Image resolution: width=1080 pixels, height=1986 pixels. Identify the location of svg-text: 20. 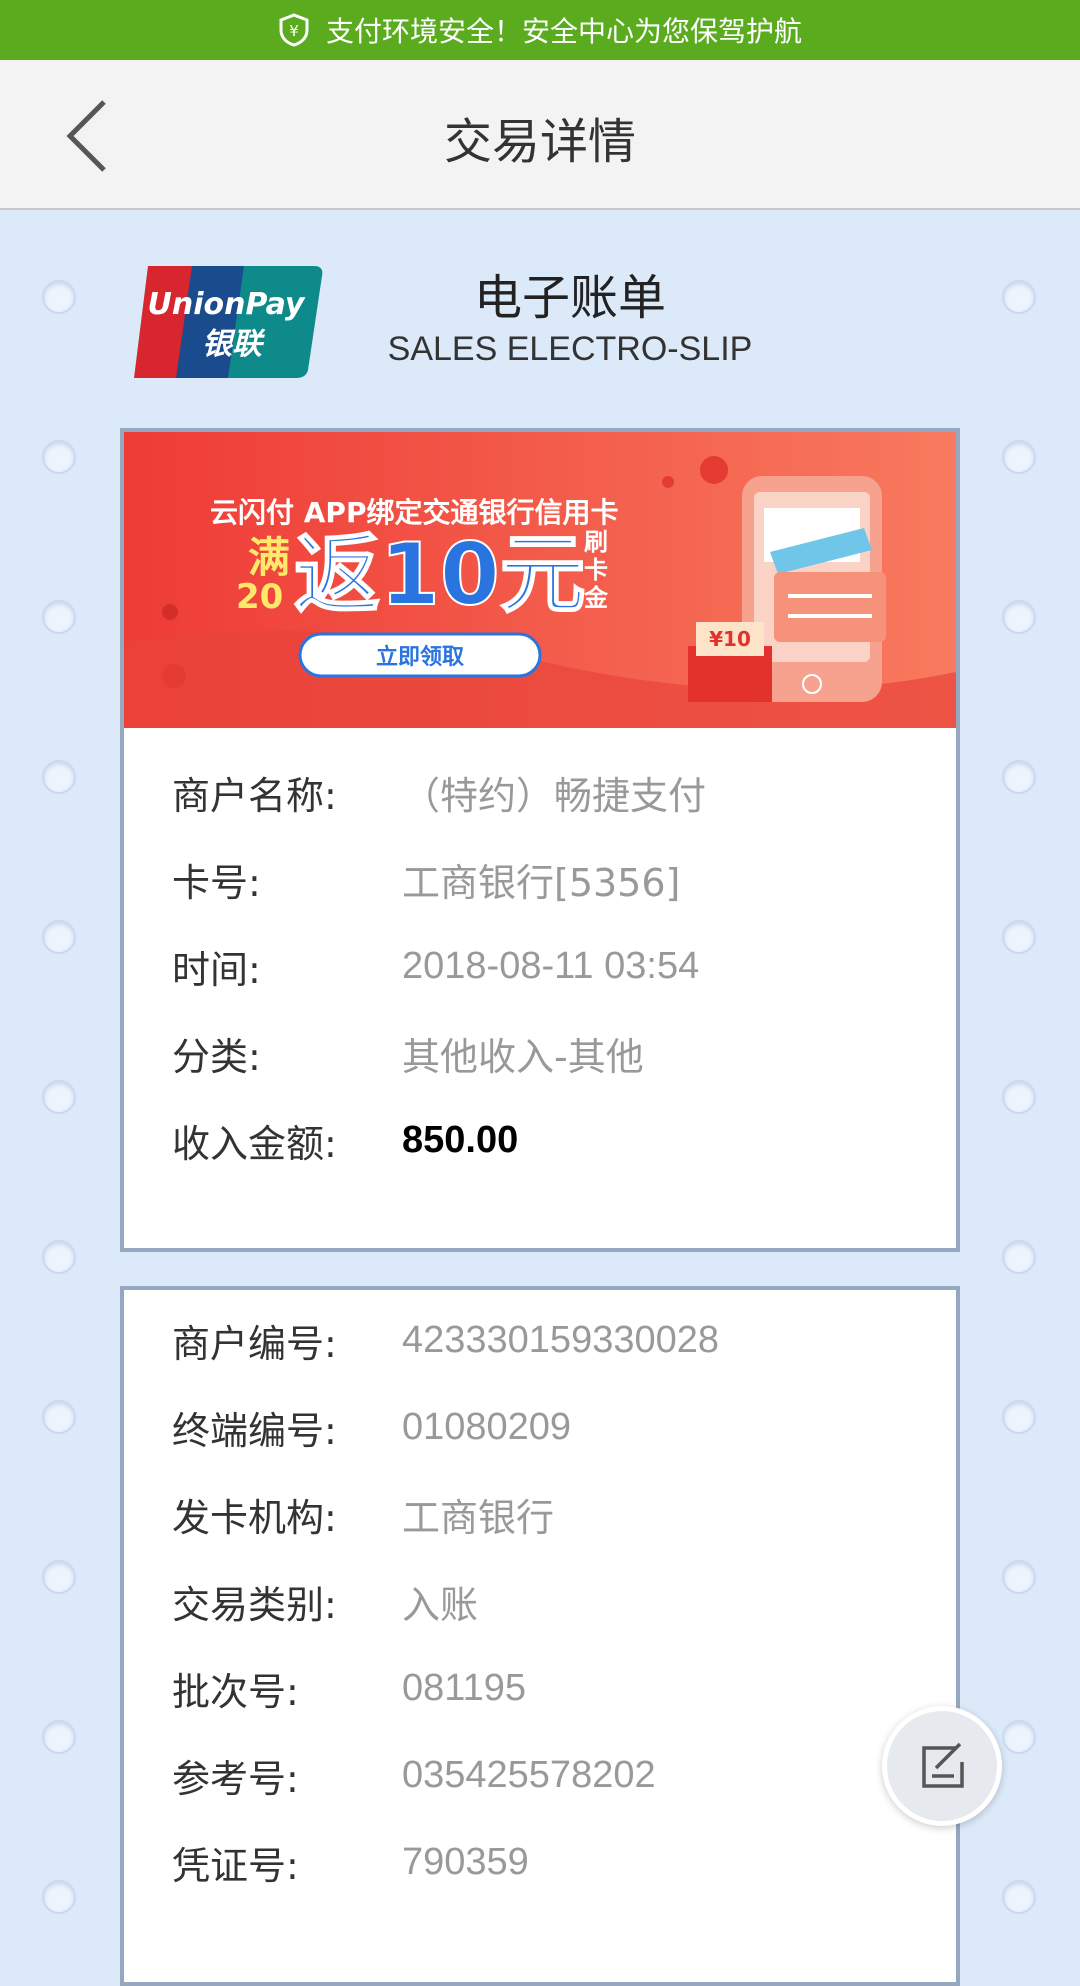
(259, 597).